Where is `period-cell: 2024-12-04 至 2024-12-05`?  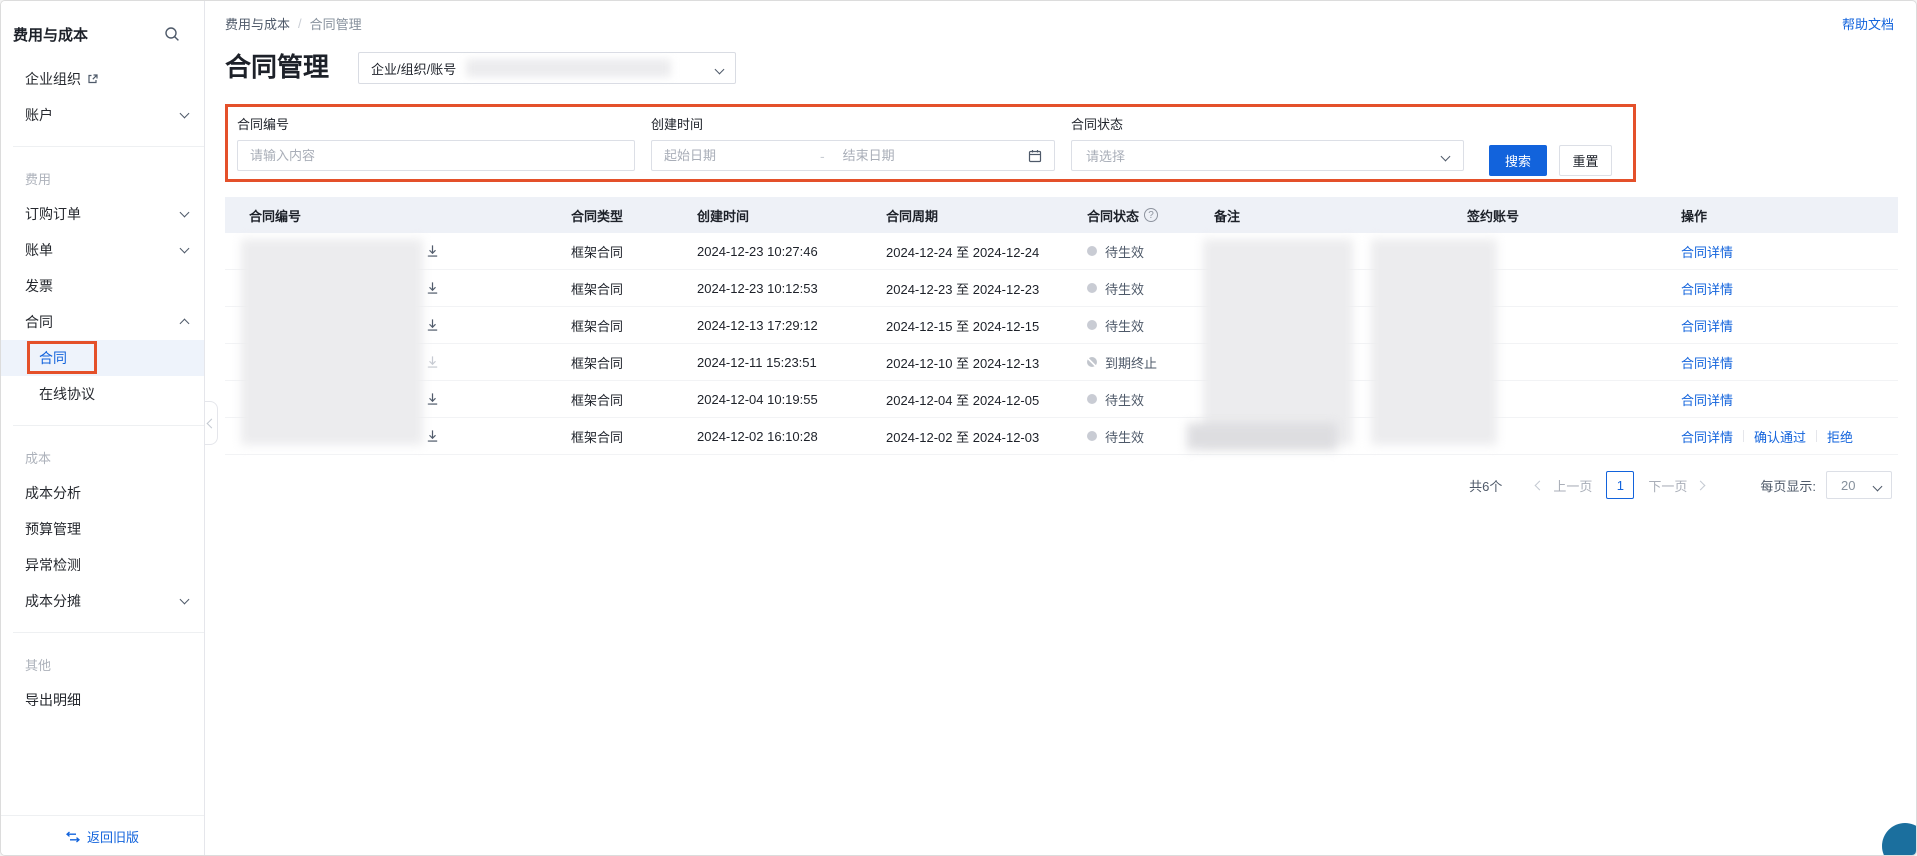 period-cell: 2024-12-04 至 2024-12-05 is located at coordinates (963, 400).